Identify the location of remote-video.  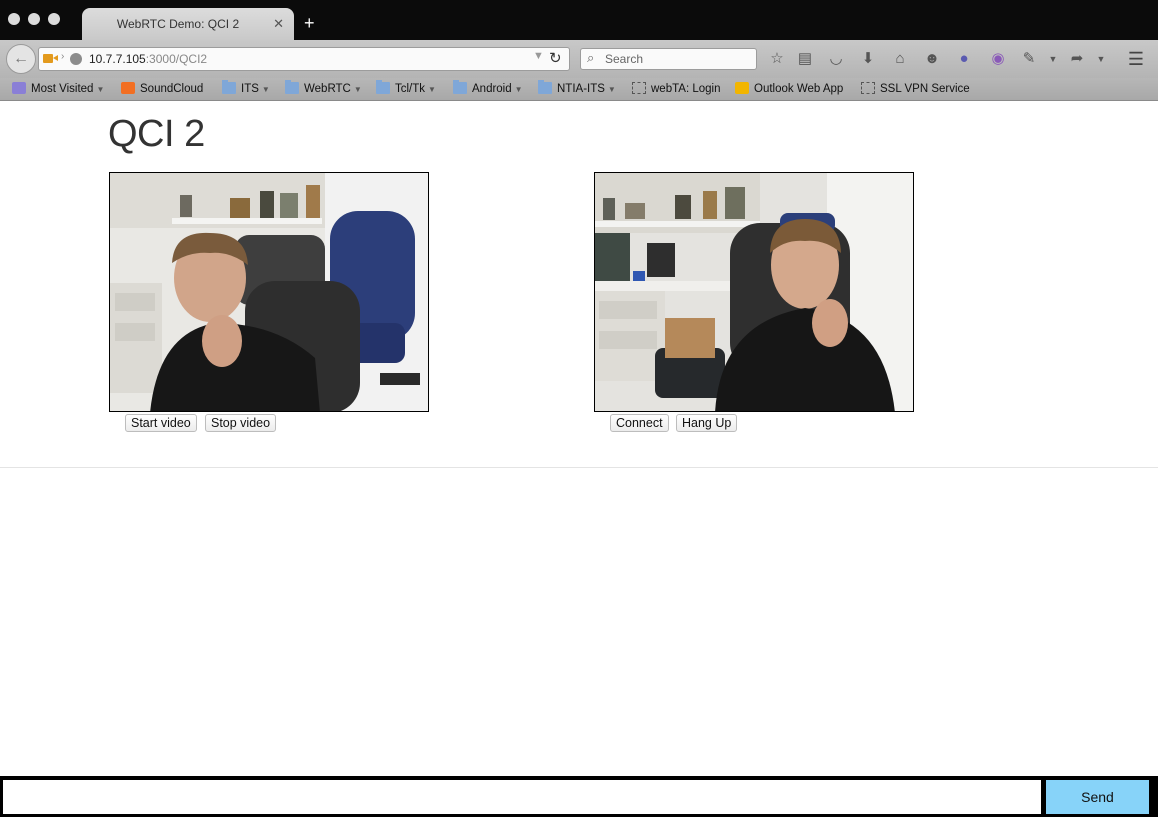
(754, 292).